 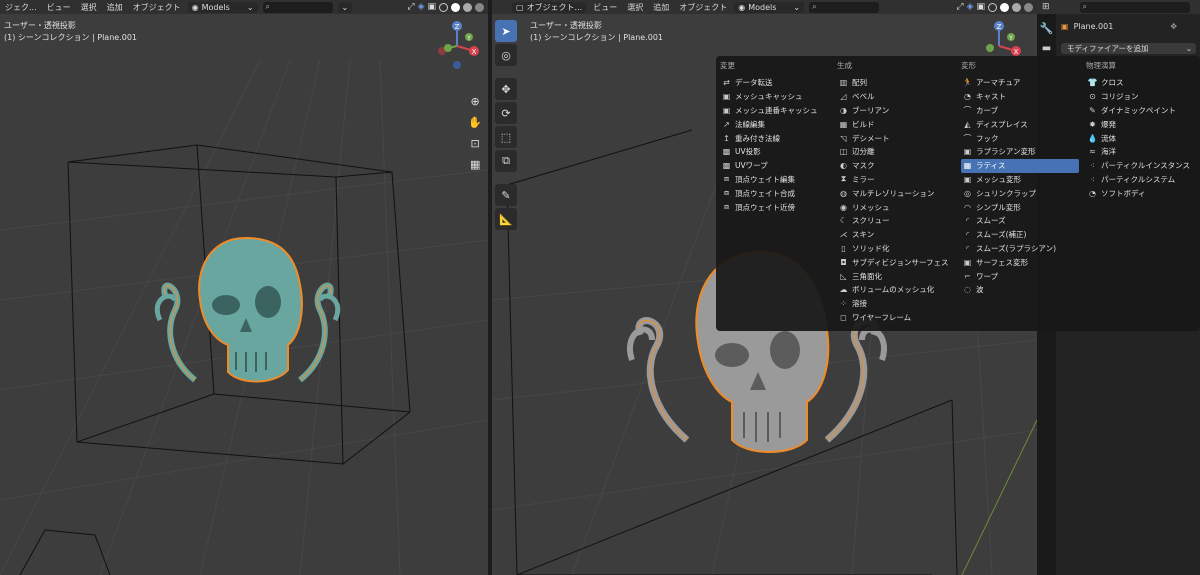 I want to click on menu-item: ↗ 法線編集, so click(x=782, y=124).